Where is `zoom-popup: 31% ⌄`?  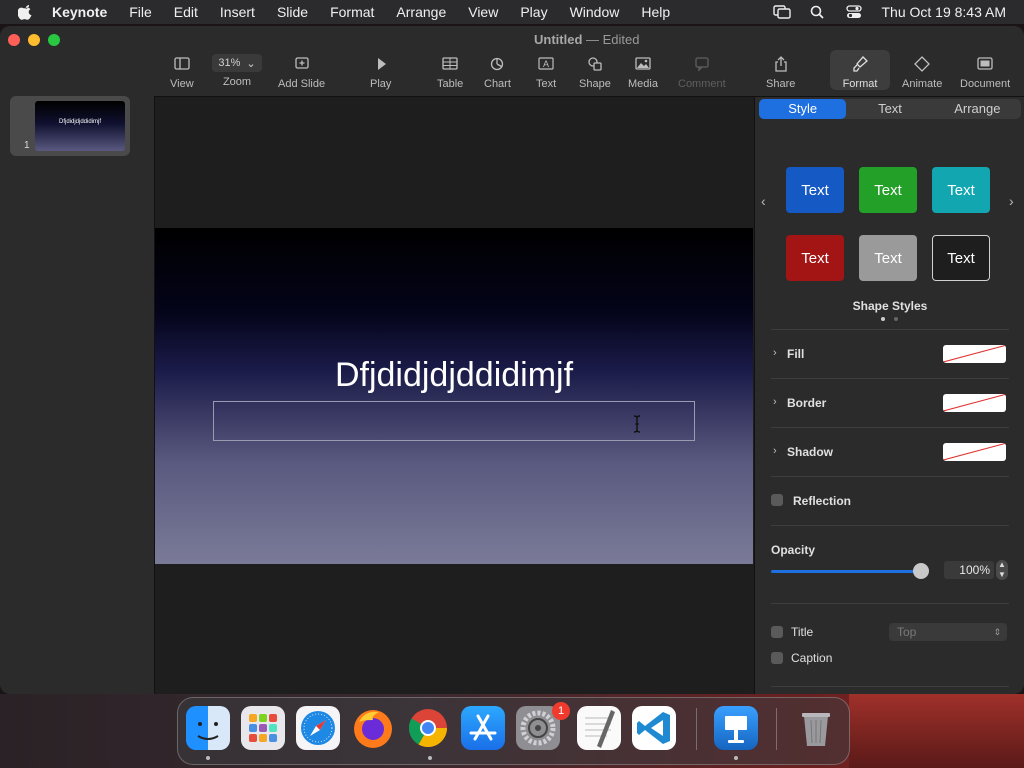
zoom-popup: 31% ⌄ is located at coordinates (237, 63).